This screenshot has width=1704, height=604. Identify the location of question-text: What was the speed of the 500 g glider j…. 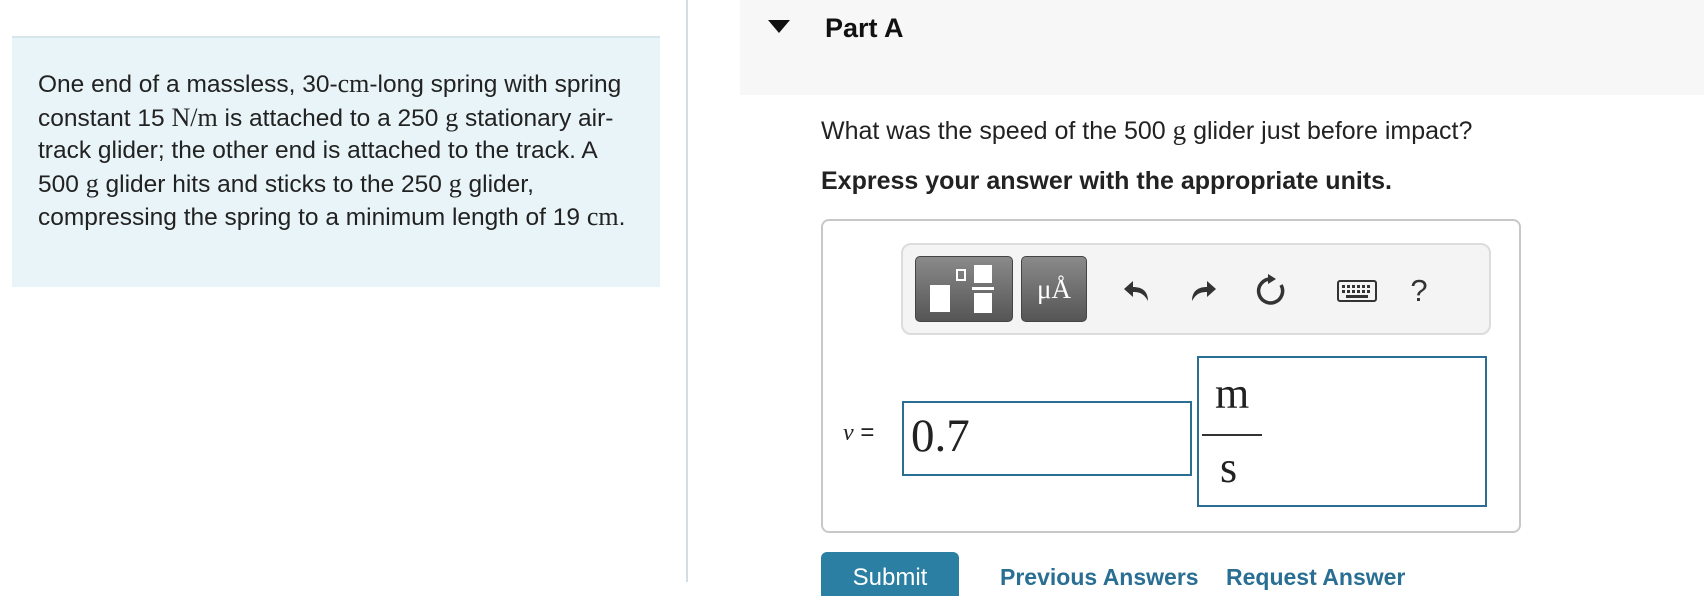
(1146, 130).